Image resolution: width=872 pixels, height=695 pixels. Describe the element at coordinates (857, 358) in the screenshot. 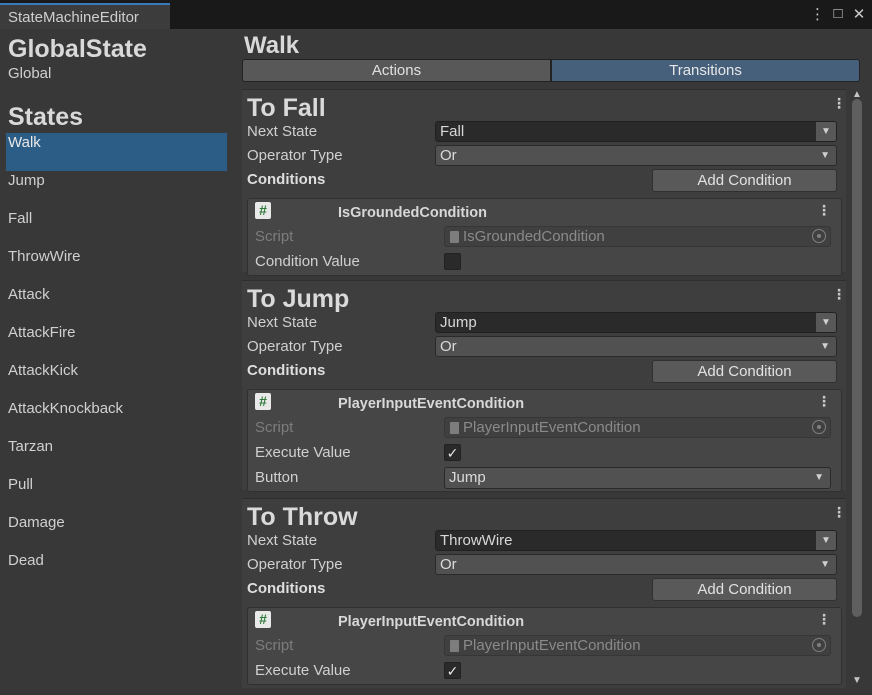

I see `scrollbar-thumb` at that location.